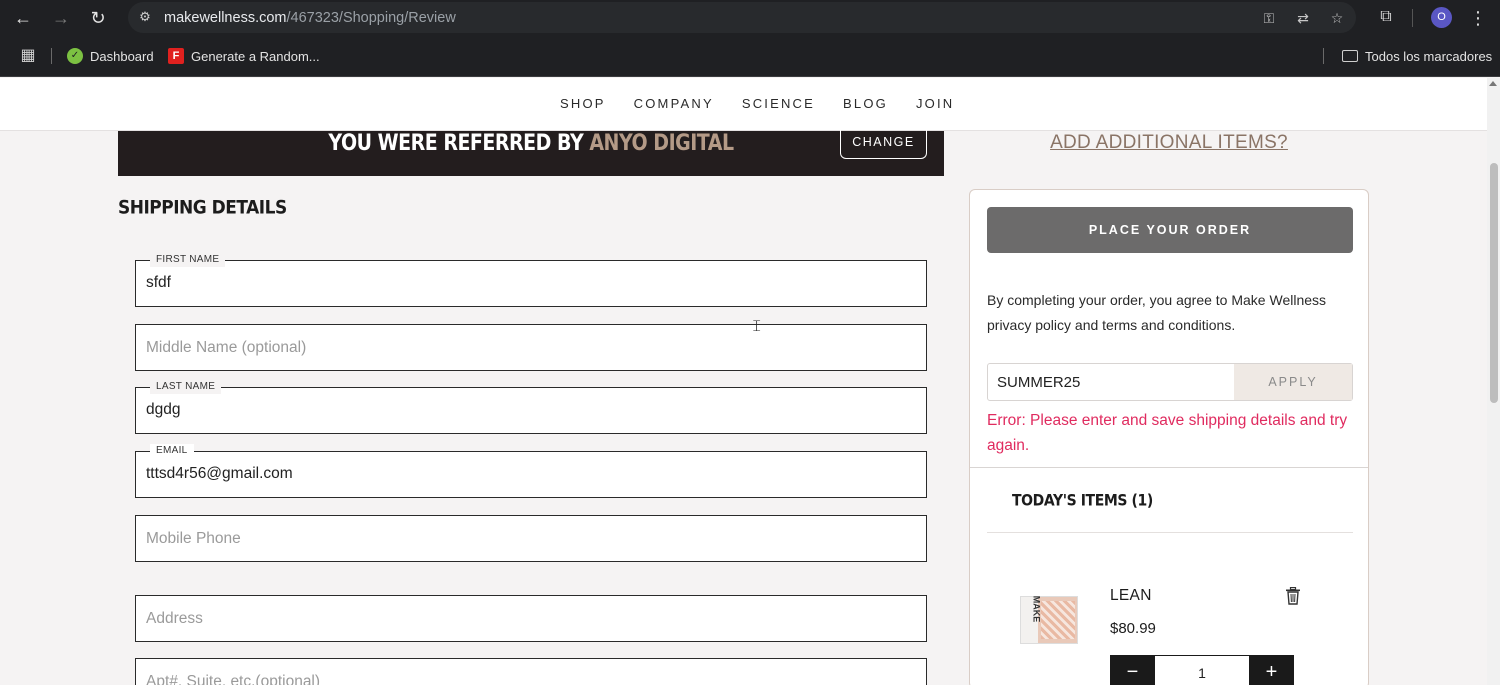 This screenshot has height=685, width=1500. I want to click on first-name-value: sfdf, so click(158, 282).